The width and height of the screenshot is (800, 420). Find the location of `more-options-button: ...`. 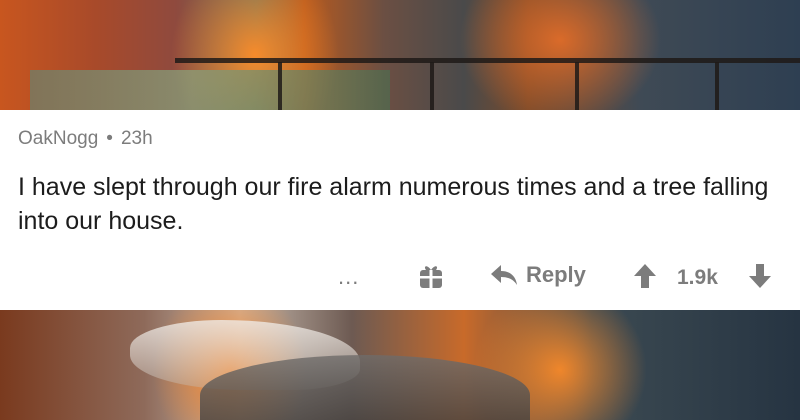

more-options-button: ... is located at coordinates (348, 277).